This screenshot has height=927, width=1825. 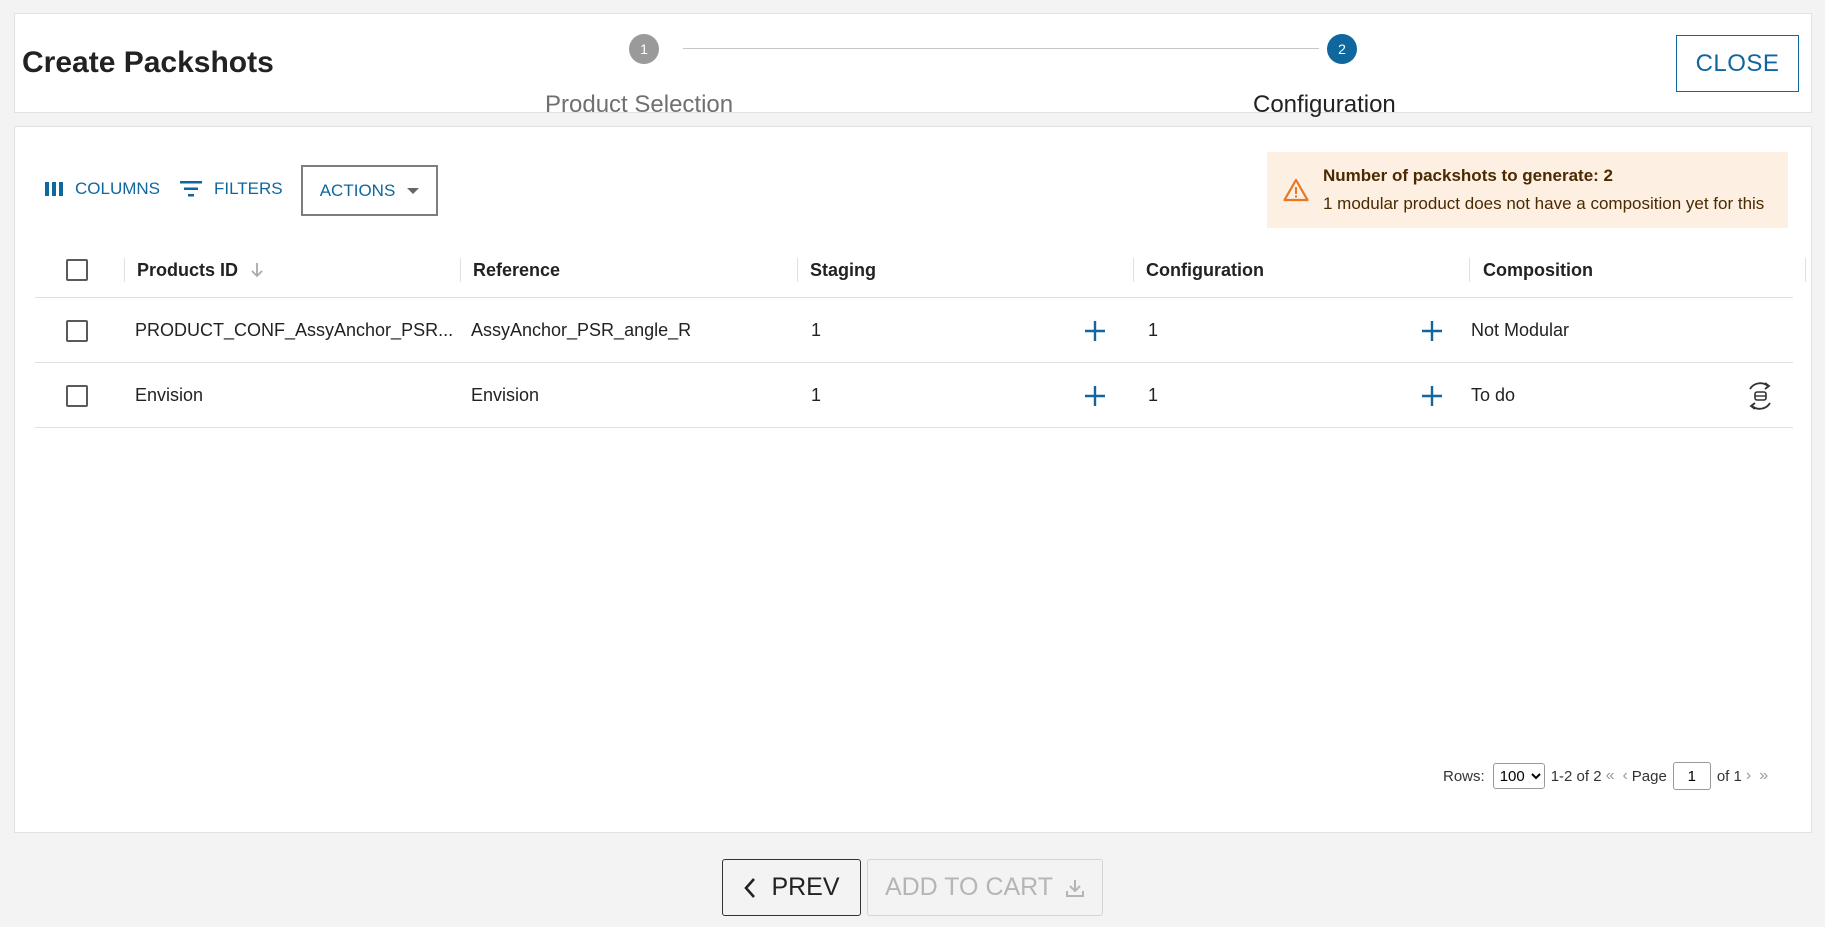 What do you see at coordinates (1624, 776) in the screenshot?
I see `prev-page-icon: ‹` at bounding box center [1624, 776].